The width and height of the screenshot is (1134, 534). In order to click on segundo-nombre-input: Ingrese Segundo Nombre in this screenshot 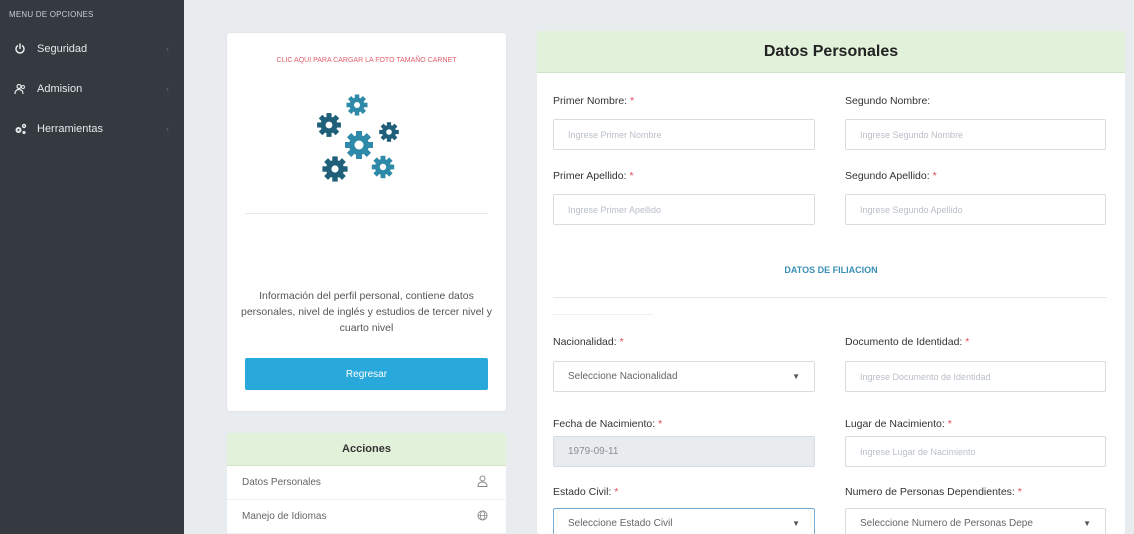, I will do `click(975, 134)`.